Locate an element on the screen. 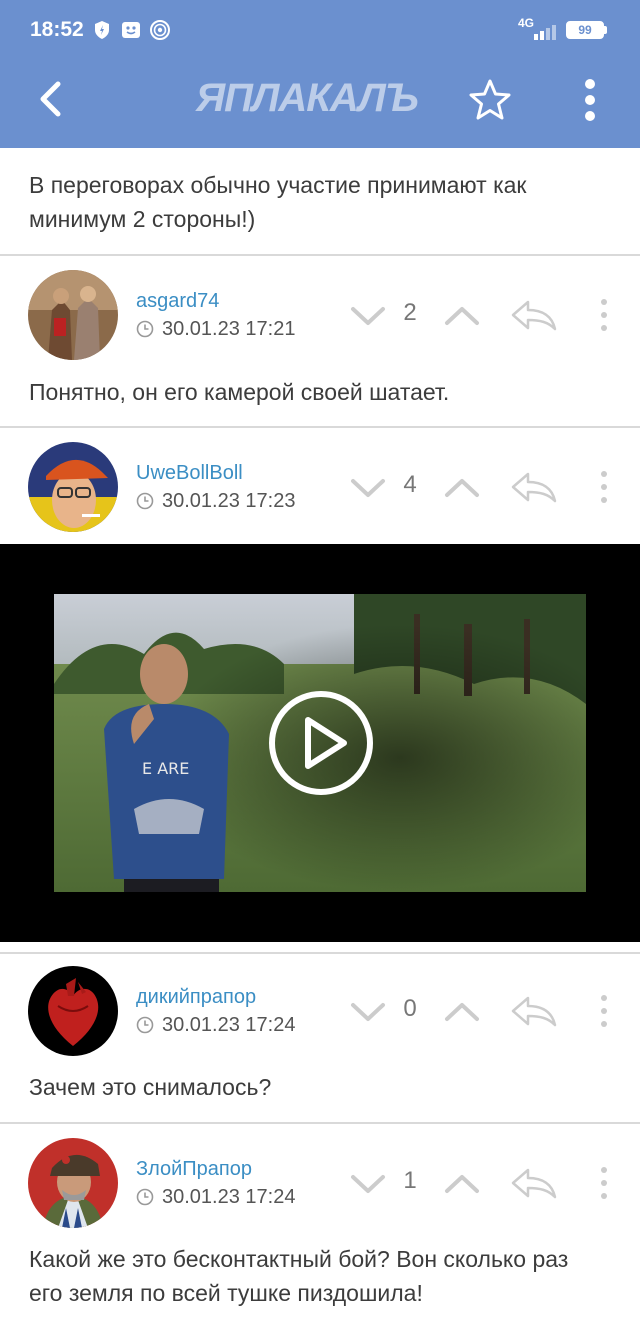 The height and width of the screenshot is (1336, 640). shield-icon is located at coordinates (102, 30).